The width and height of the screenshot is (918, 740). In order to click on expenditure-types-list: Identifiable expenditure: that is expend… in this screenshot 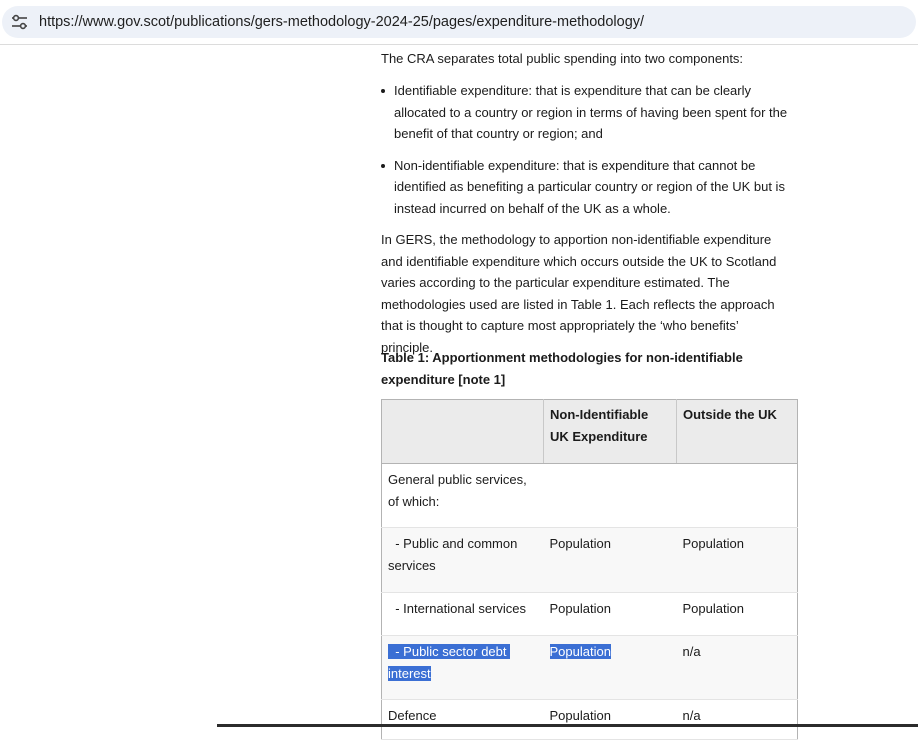, I will do `click(591, 154)`.